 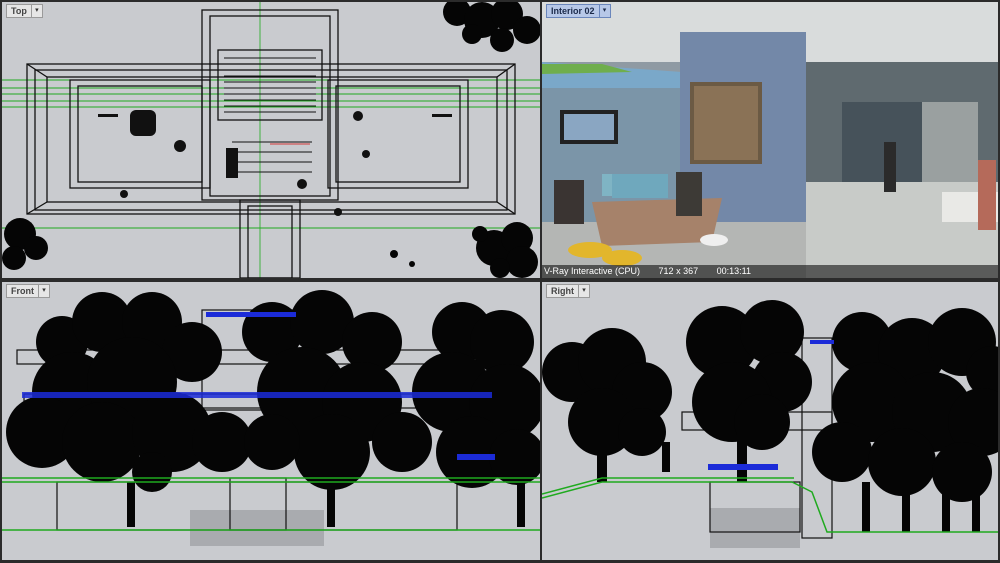 What do you see at coordinates (733, 271) in the screenshot?
I see `render-elapsed-text: 00:13:11` at bounding box center [733, 271].